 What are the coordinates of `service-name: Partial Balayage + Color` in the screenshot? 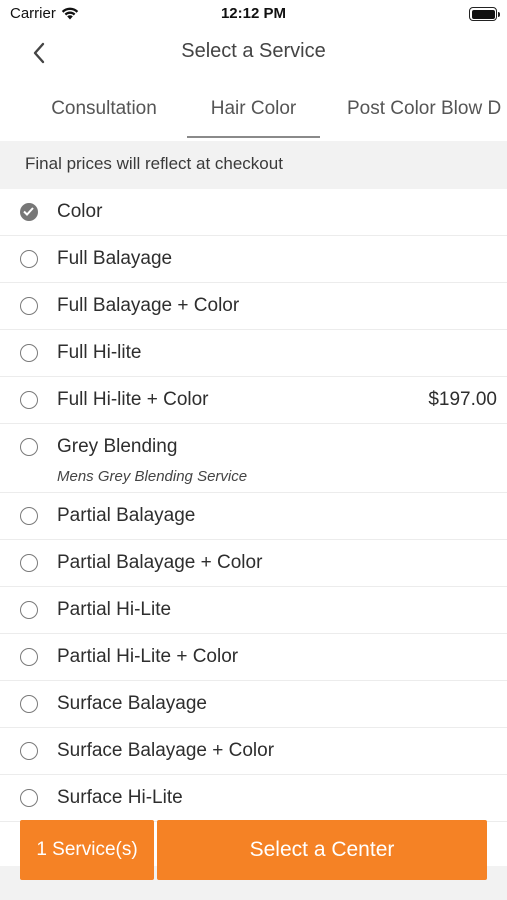 It's located at (160, 562).